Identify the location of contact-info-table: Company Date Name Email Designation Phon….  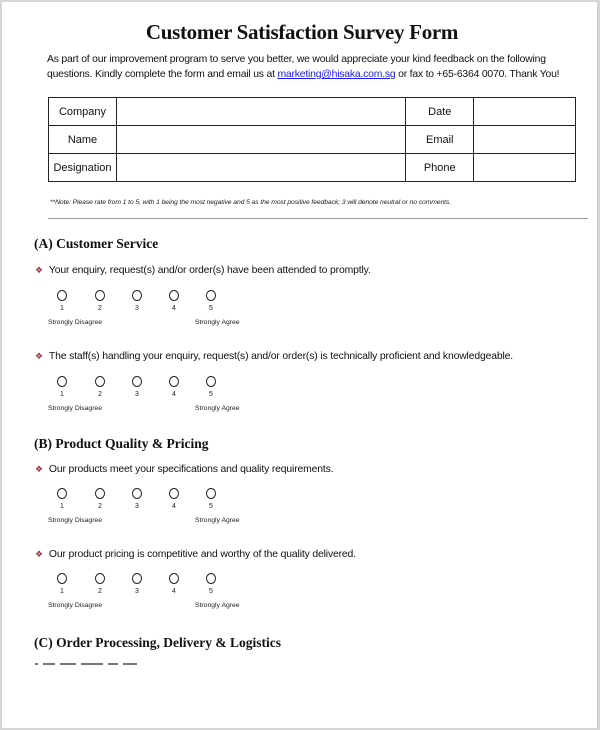
(312, 139).